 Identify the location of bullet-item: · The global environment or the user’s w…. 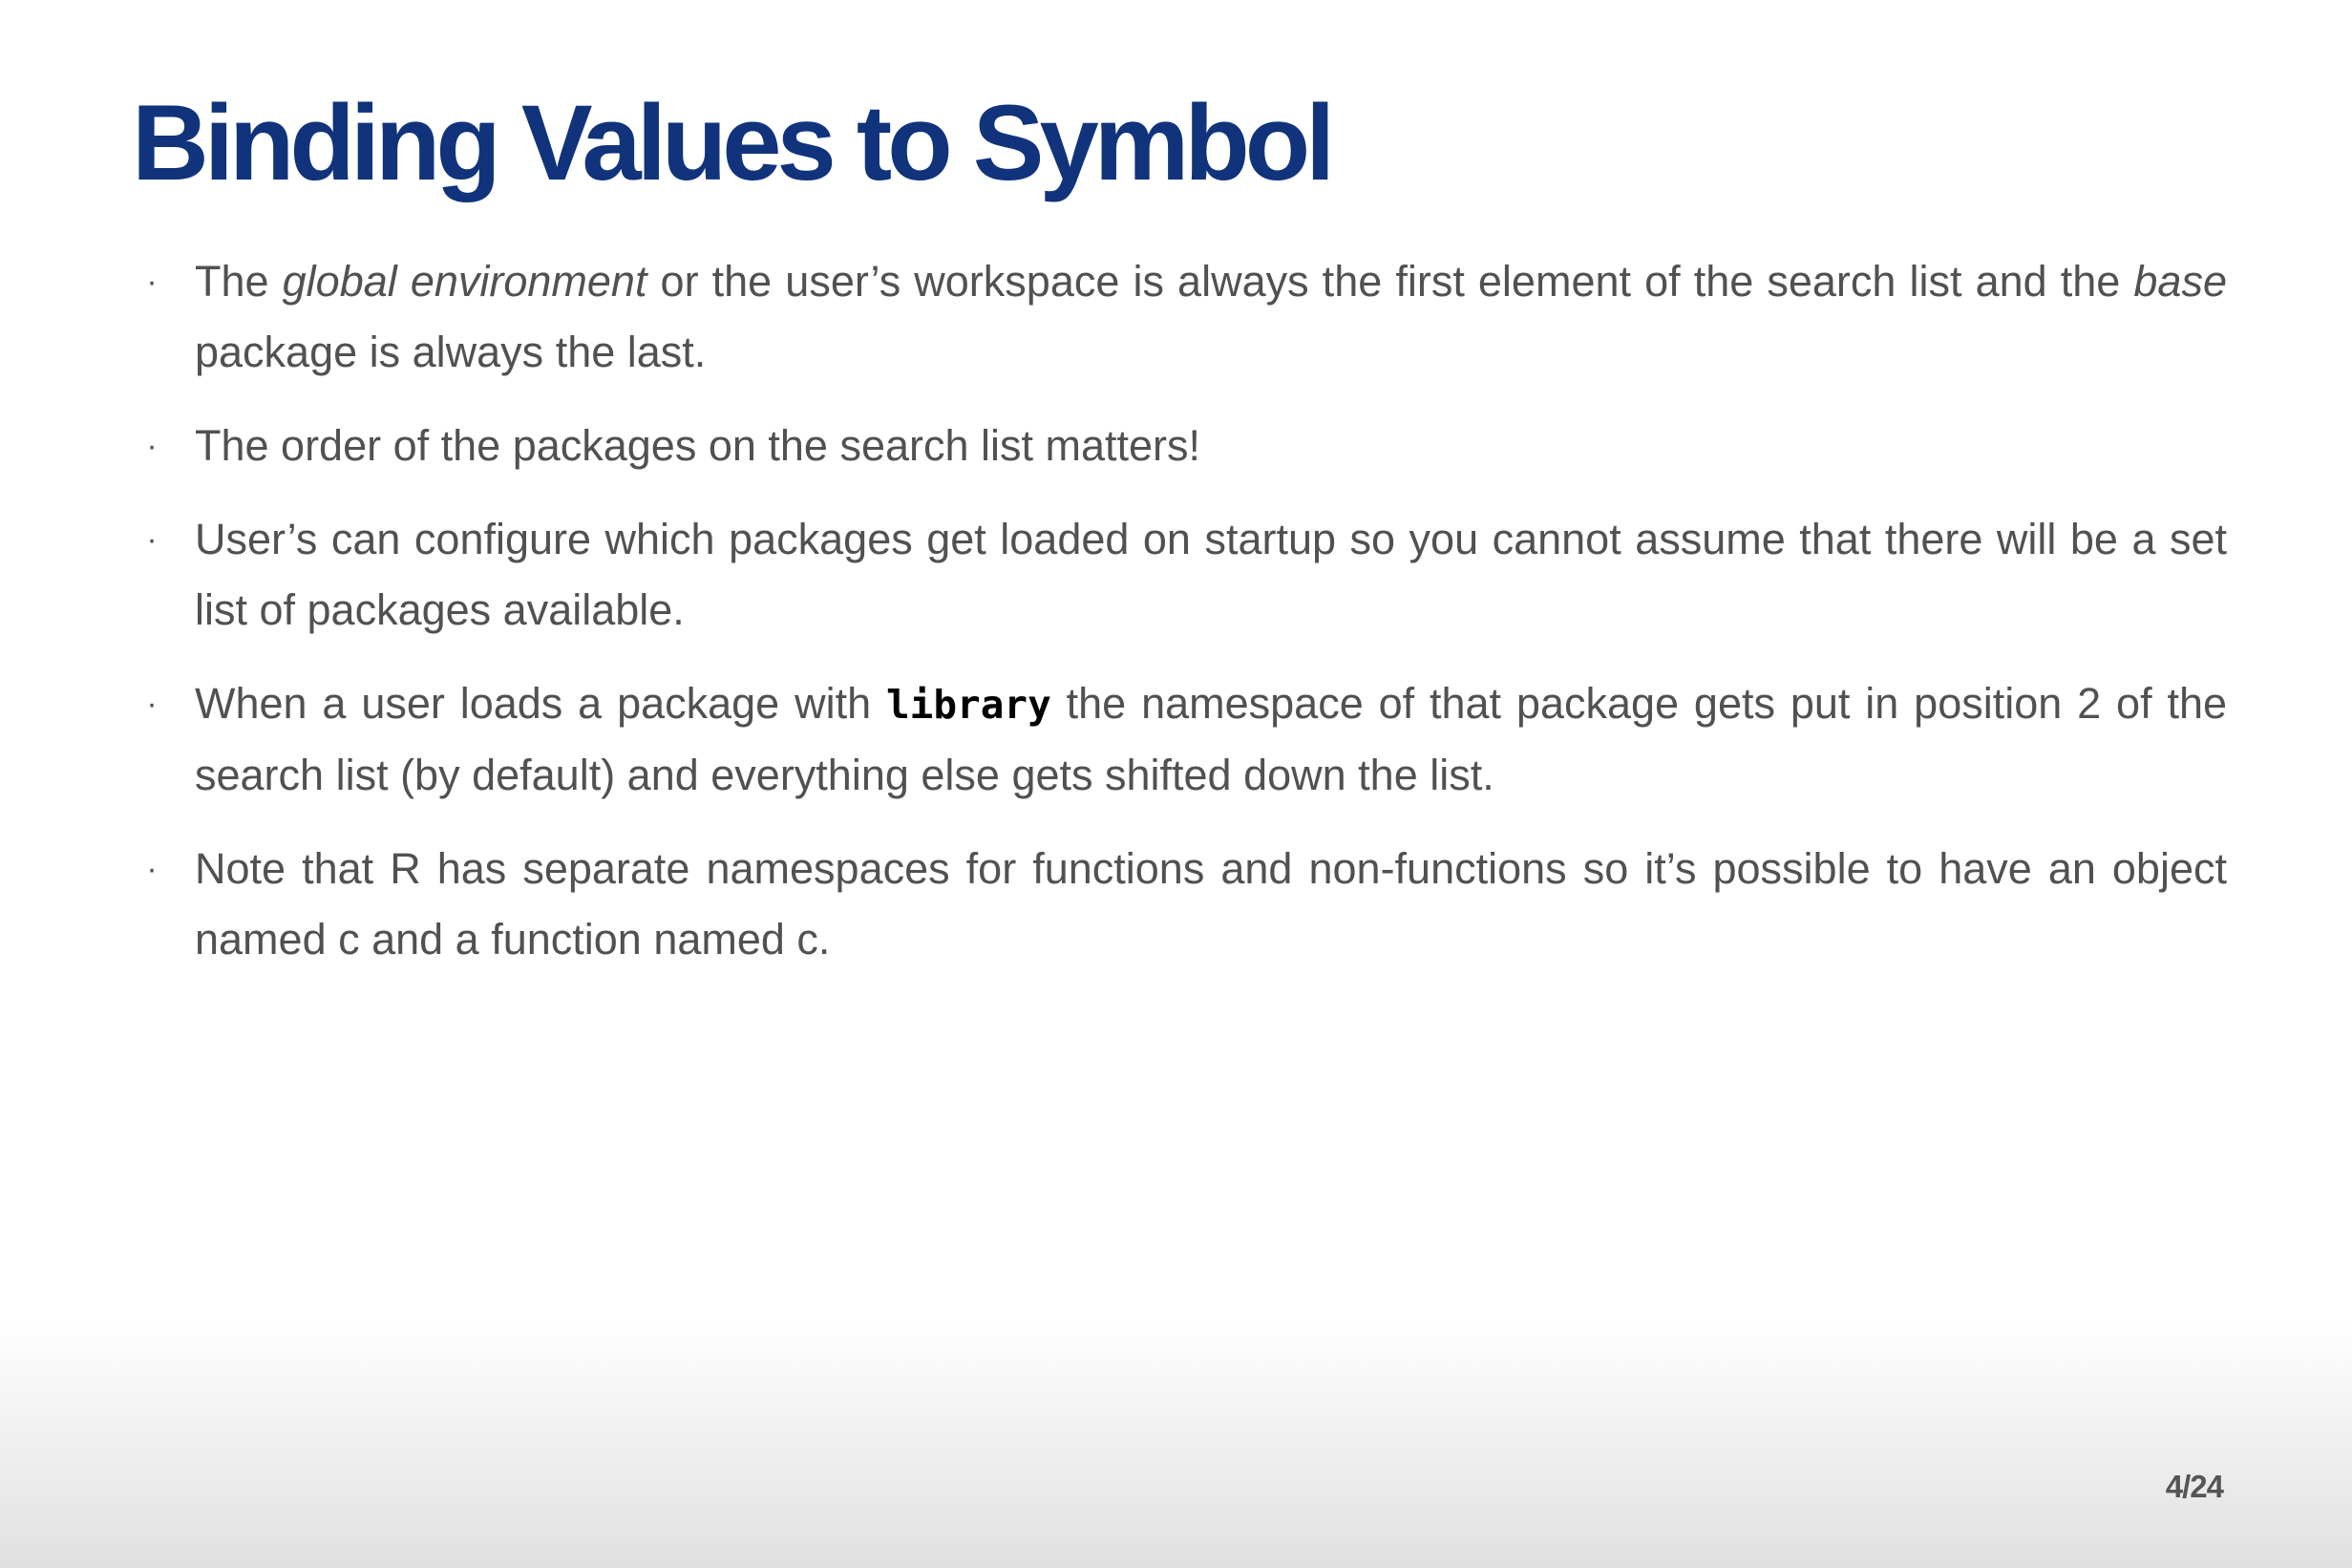
(1186, 317).